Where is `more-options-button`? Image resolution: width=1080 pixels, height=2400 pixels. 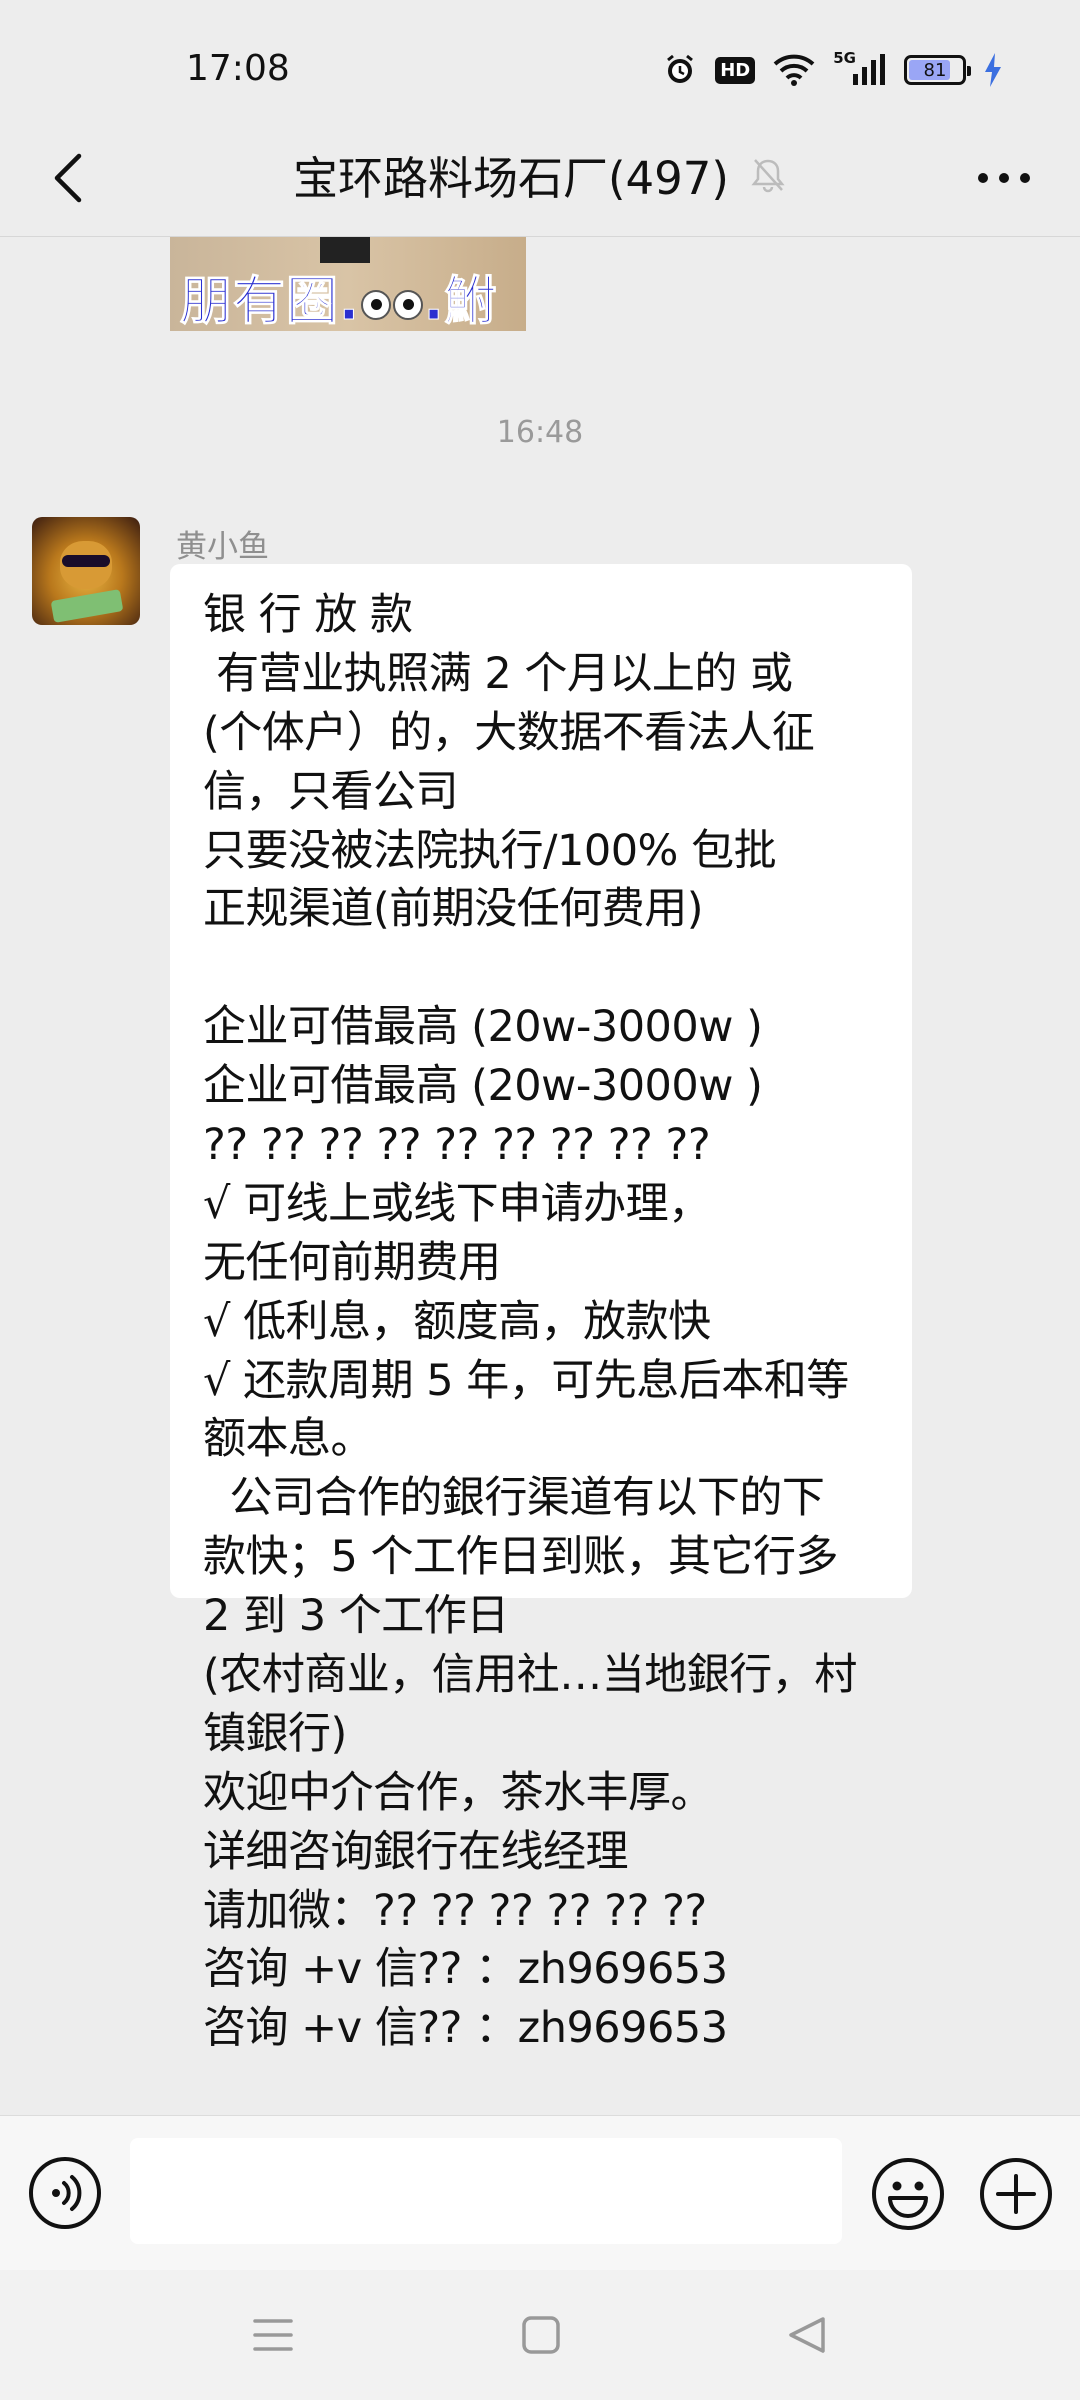
more-options-button is located at coordinates (1004, 178).